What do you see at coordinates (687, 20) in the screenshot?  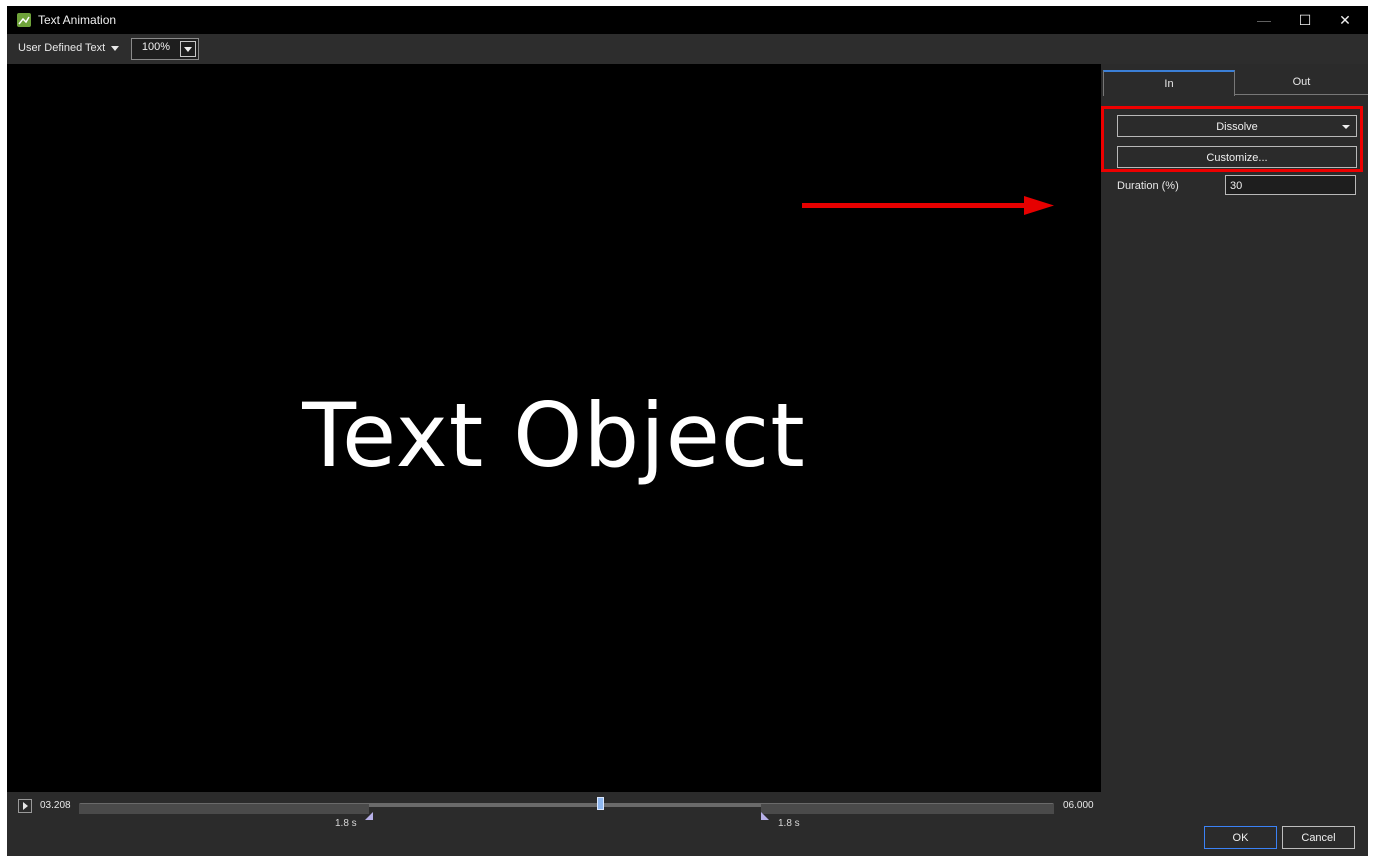 I see `title-bar: Text Animation — ☐ ✕` at bounding box center [687, 20].